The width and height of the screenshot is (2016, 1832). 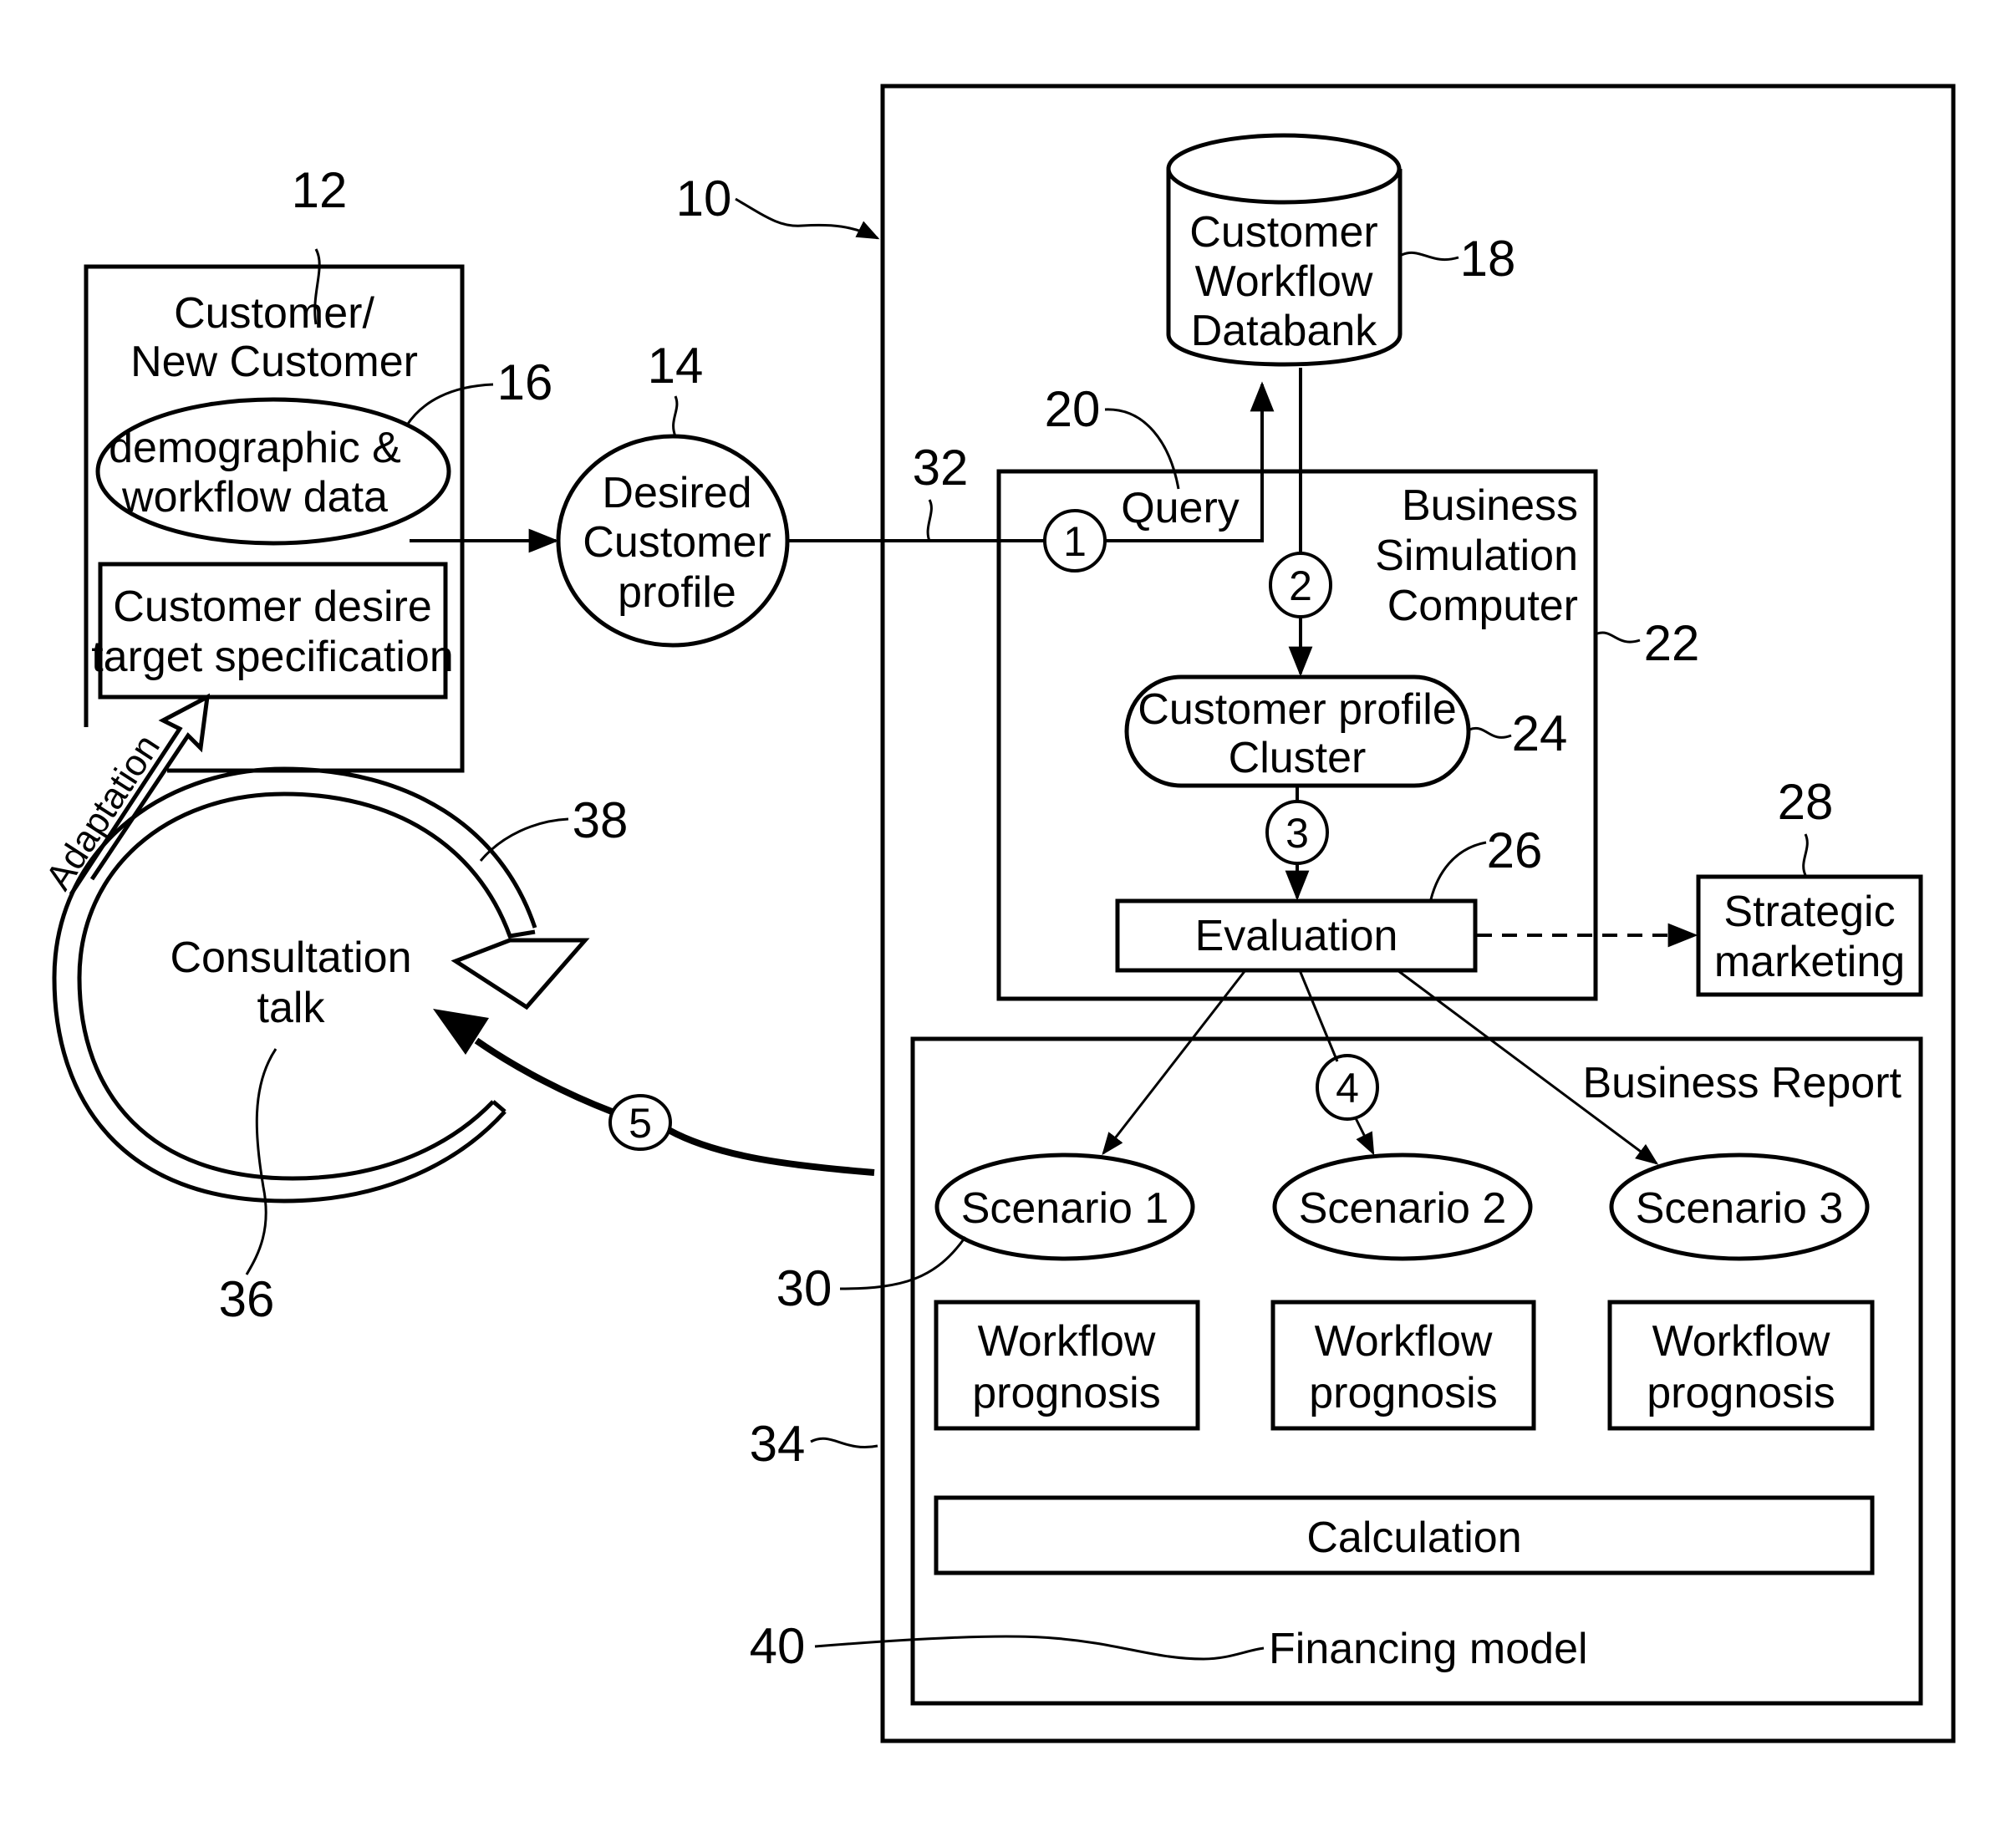 I want to click on customer-title-line1: Customer/, so click(x=274, y=313).